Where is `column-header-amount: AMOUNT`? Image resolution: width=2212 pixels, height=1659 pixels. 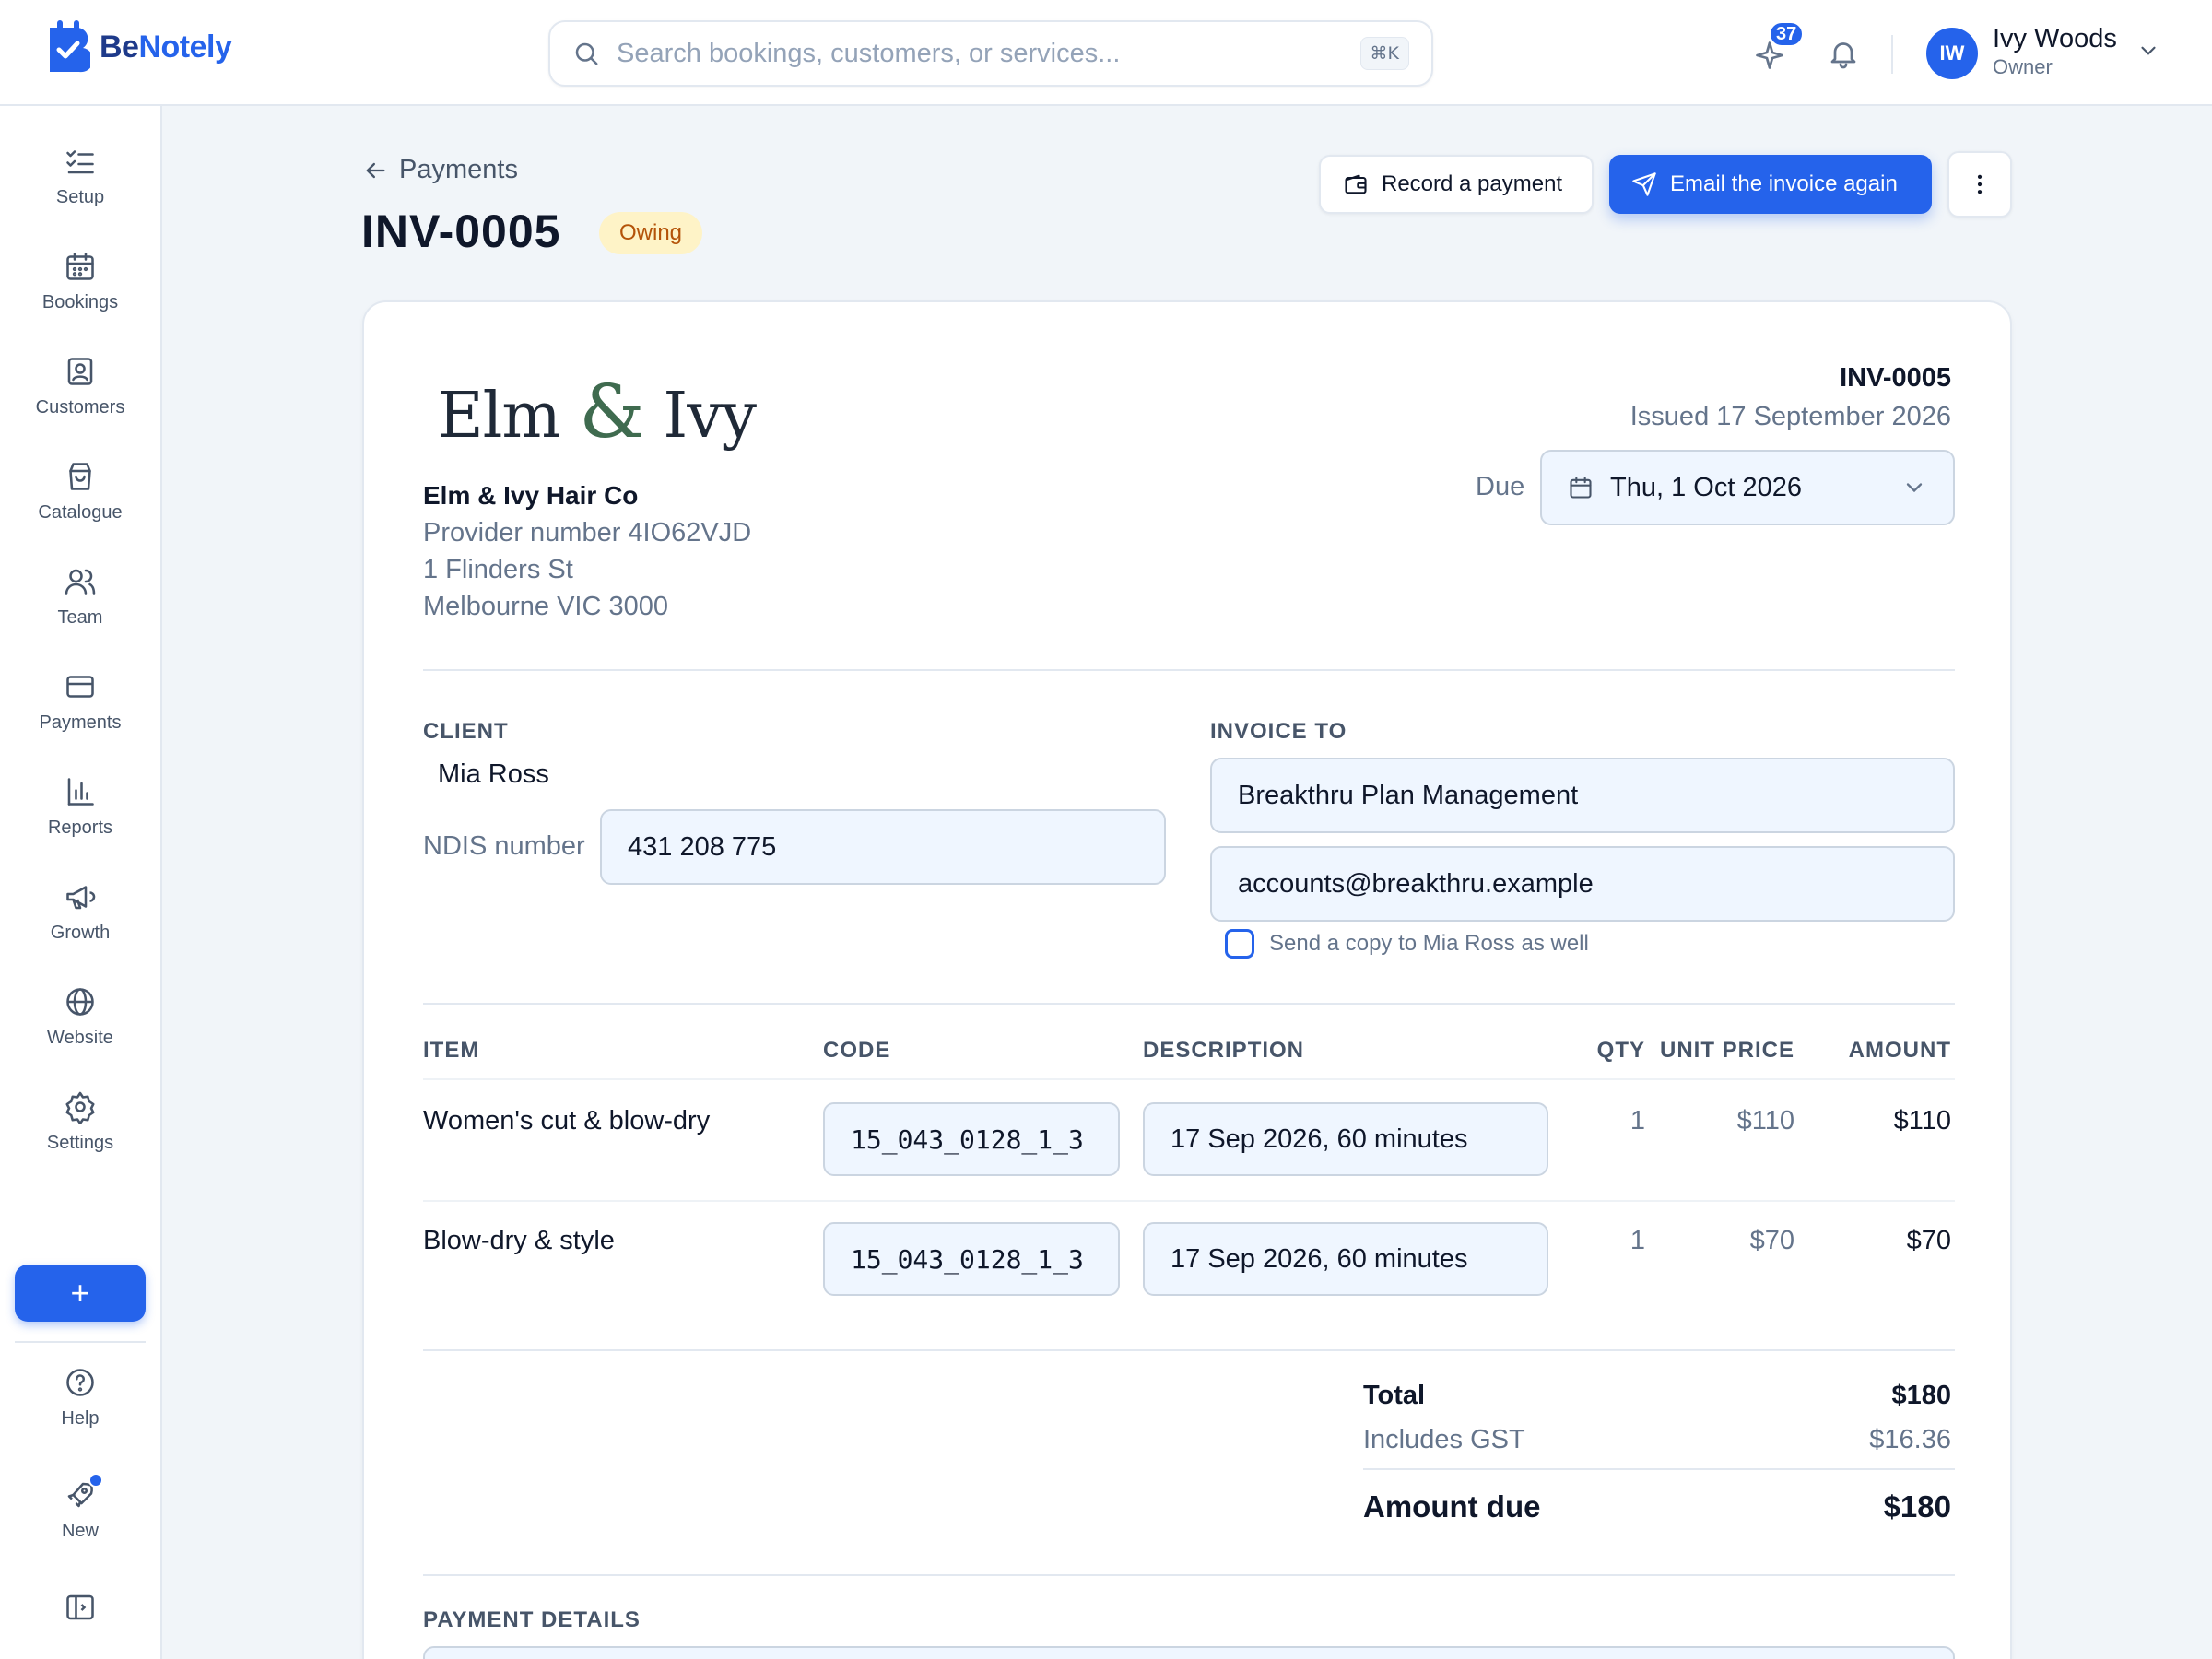 column-header-amount: AMOUNT is located at coordinates (1899, 1050).